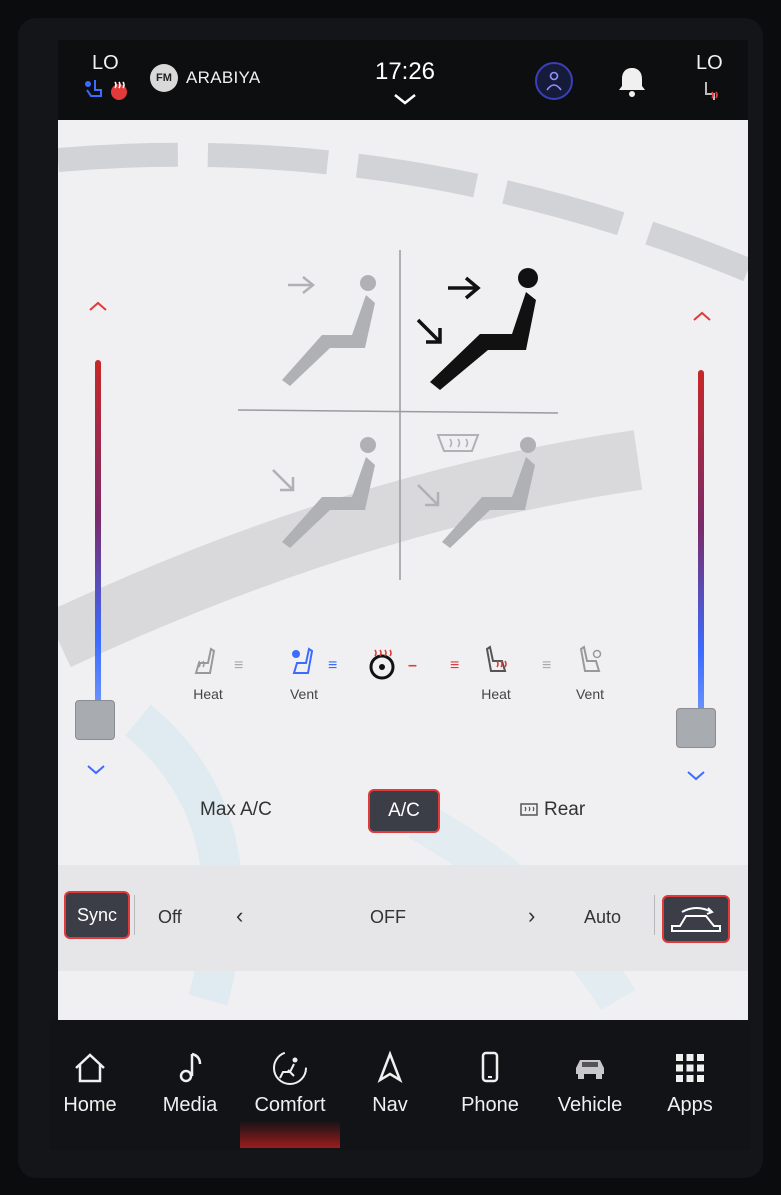 The width and height of the screenshot is (781, 1195). What do you see at coordinates (105, 63) in the screenshot?
I see `driver-temp-label: LO` at bounding box center [105, 63].